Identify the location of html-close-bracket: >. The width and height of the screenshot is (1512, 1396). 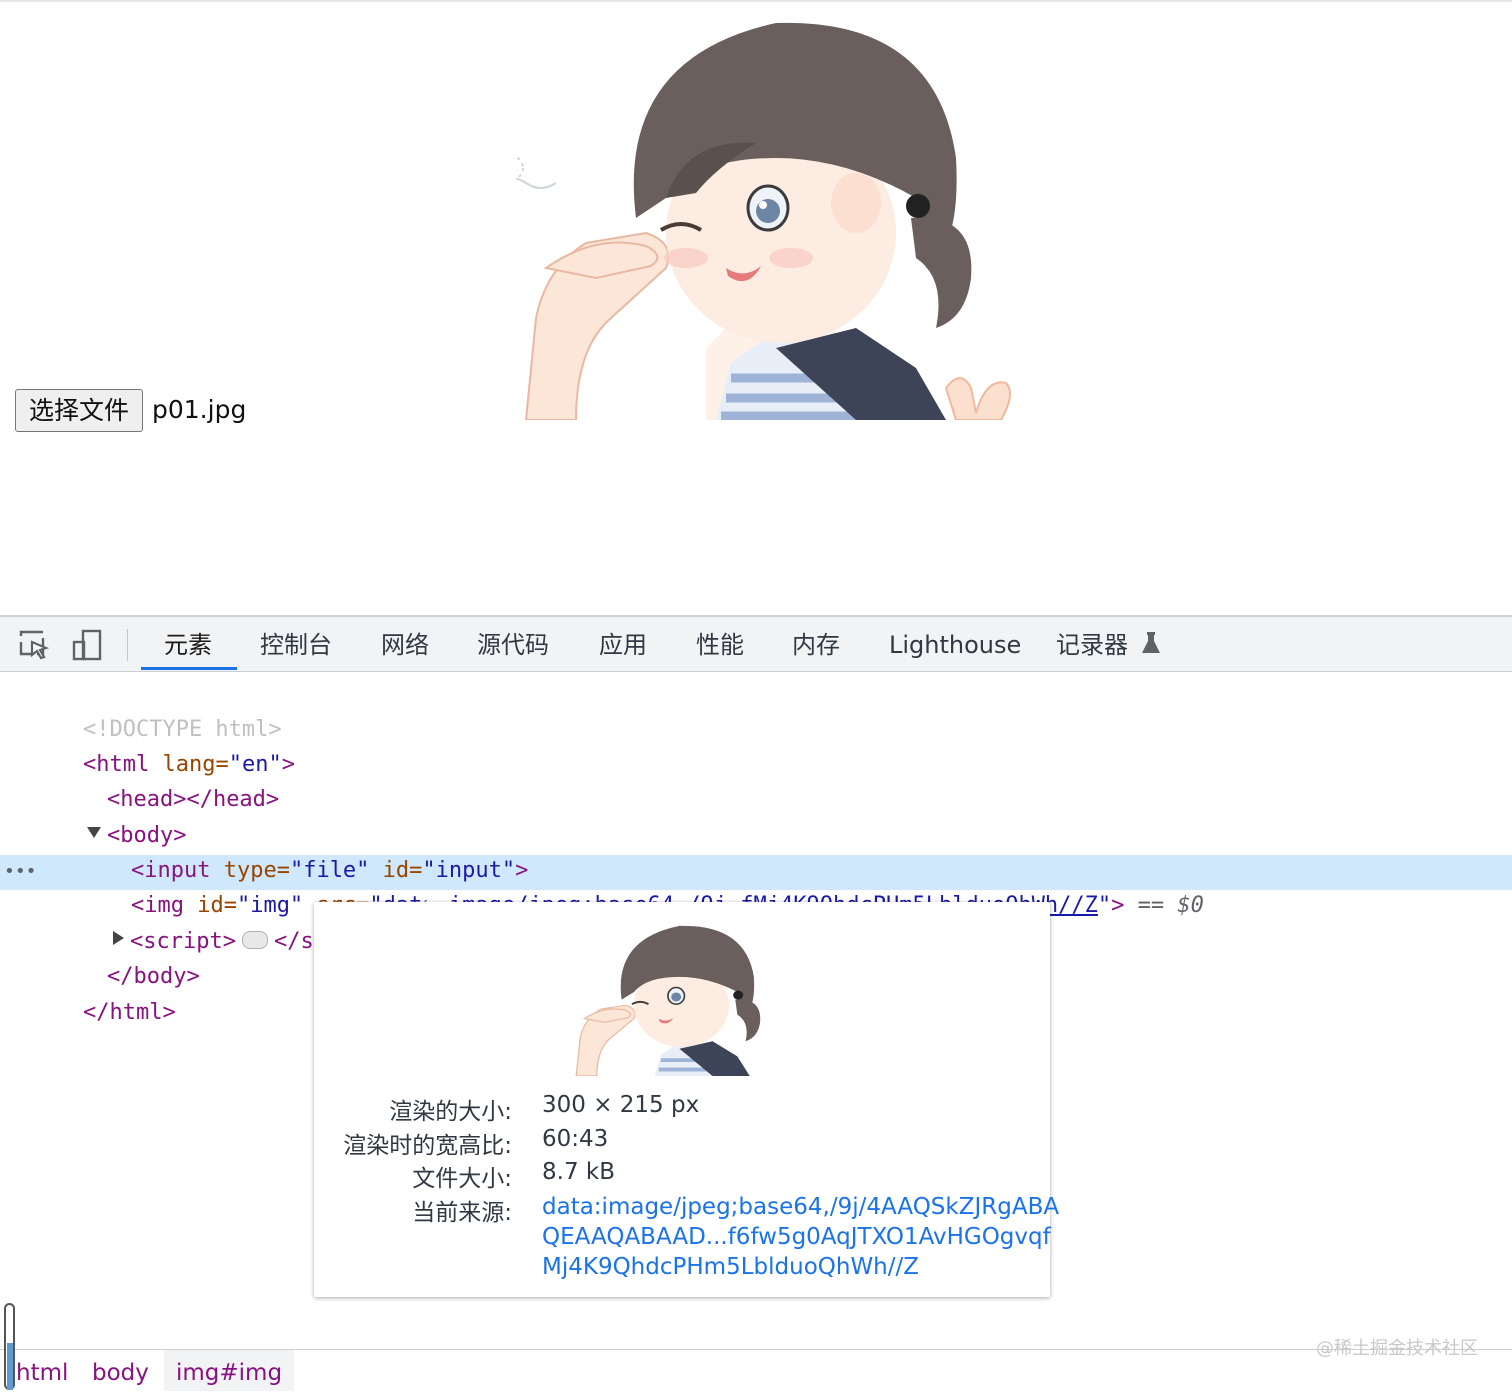
(288, 764).